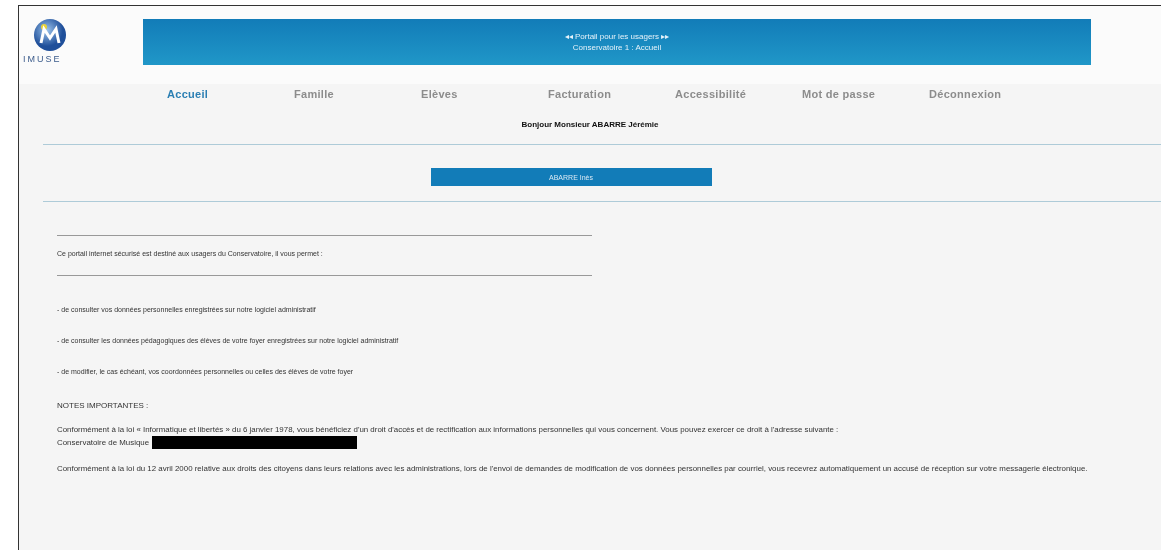 This screenshot has width=1161, height=550. I want to click on nav-link: Famille, so click(357, 94).